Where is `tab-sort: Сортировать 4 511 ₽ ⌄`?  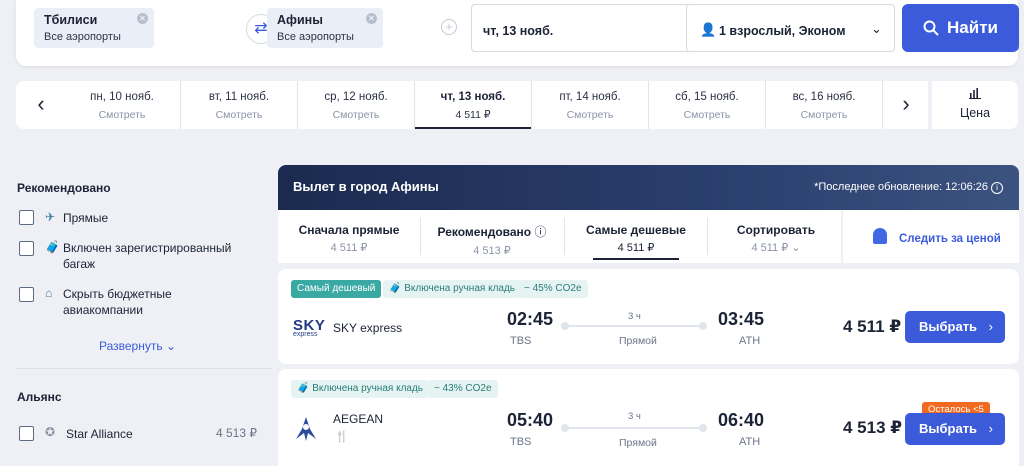 tab-sort: Сортировать 4 511 ₽ ⌄ is located at coordinates (776, 236).